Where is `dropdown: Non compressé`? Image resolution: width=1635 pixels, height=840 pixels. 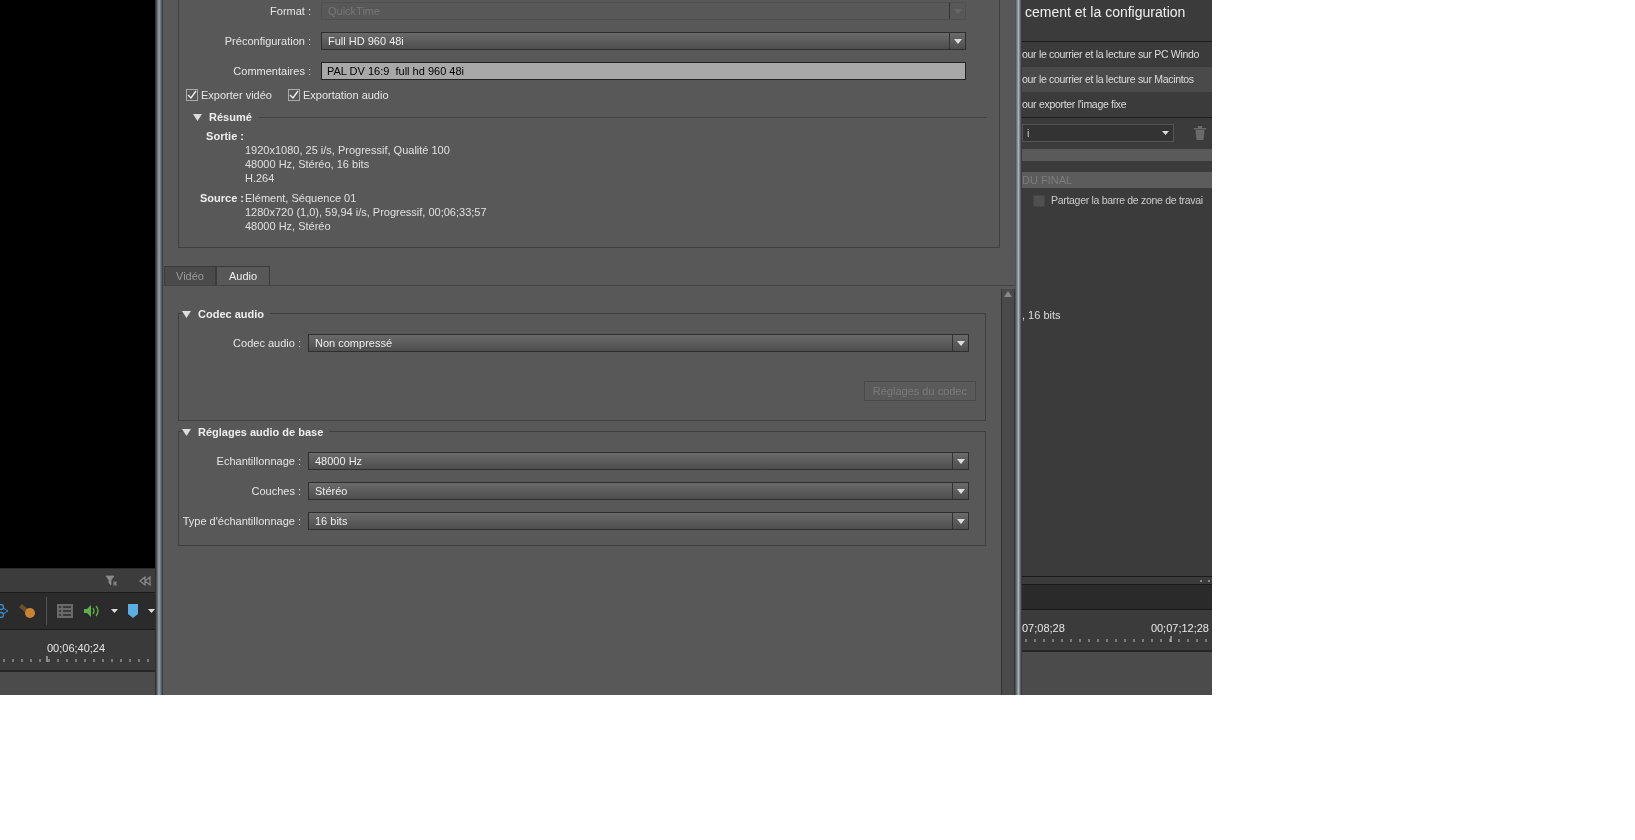 dropdown: Non compressé is located at coordinates (638, 343).